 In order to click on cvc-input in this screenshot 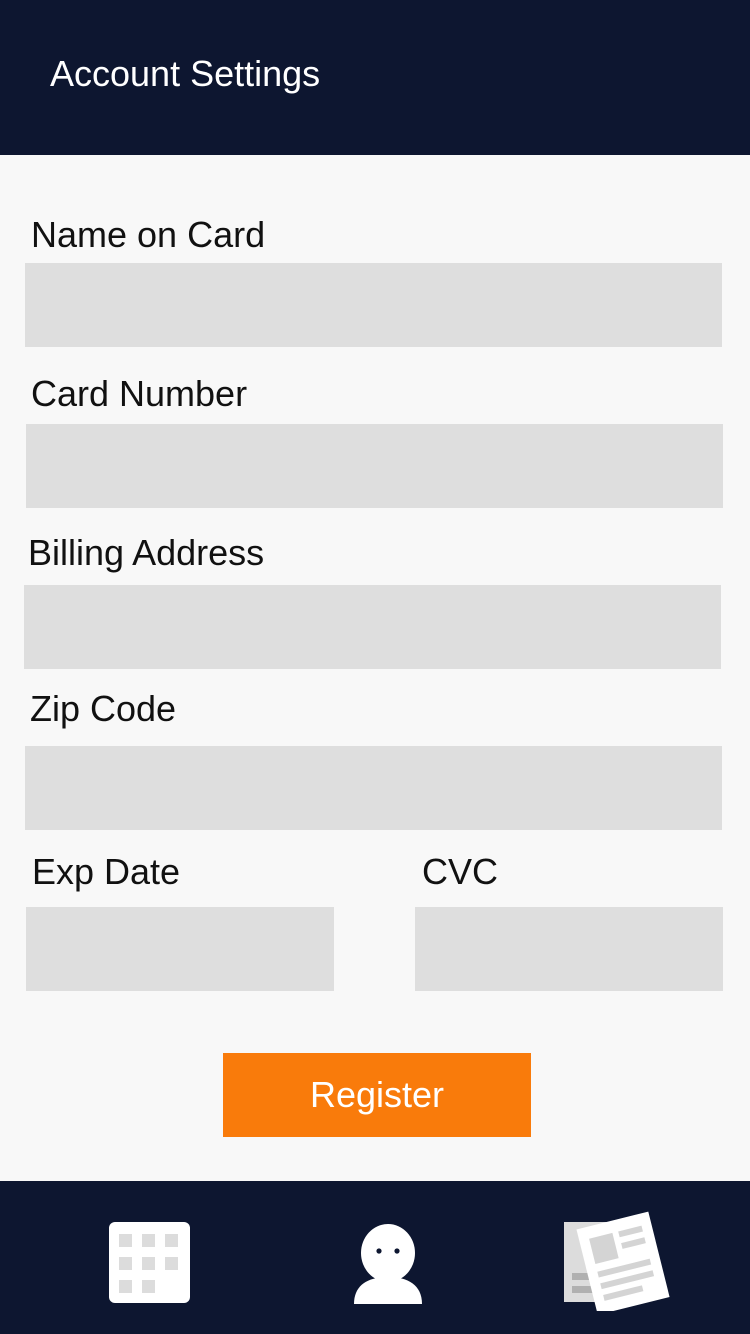, I will do `click(569, 949)`.